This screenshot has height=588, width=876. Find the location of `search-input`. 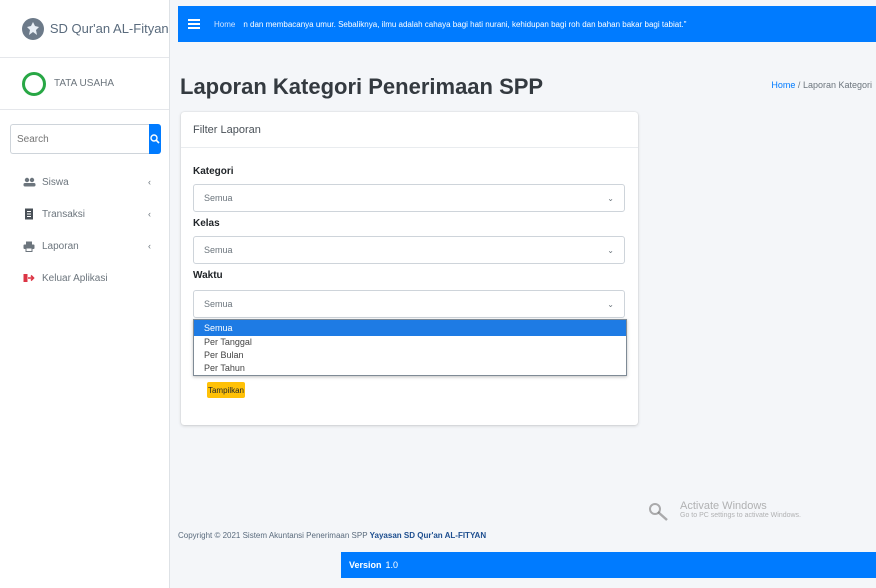

search-input is located at coordinates (79, 139).